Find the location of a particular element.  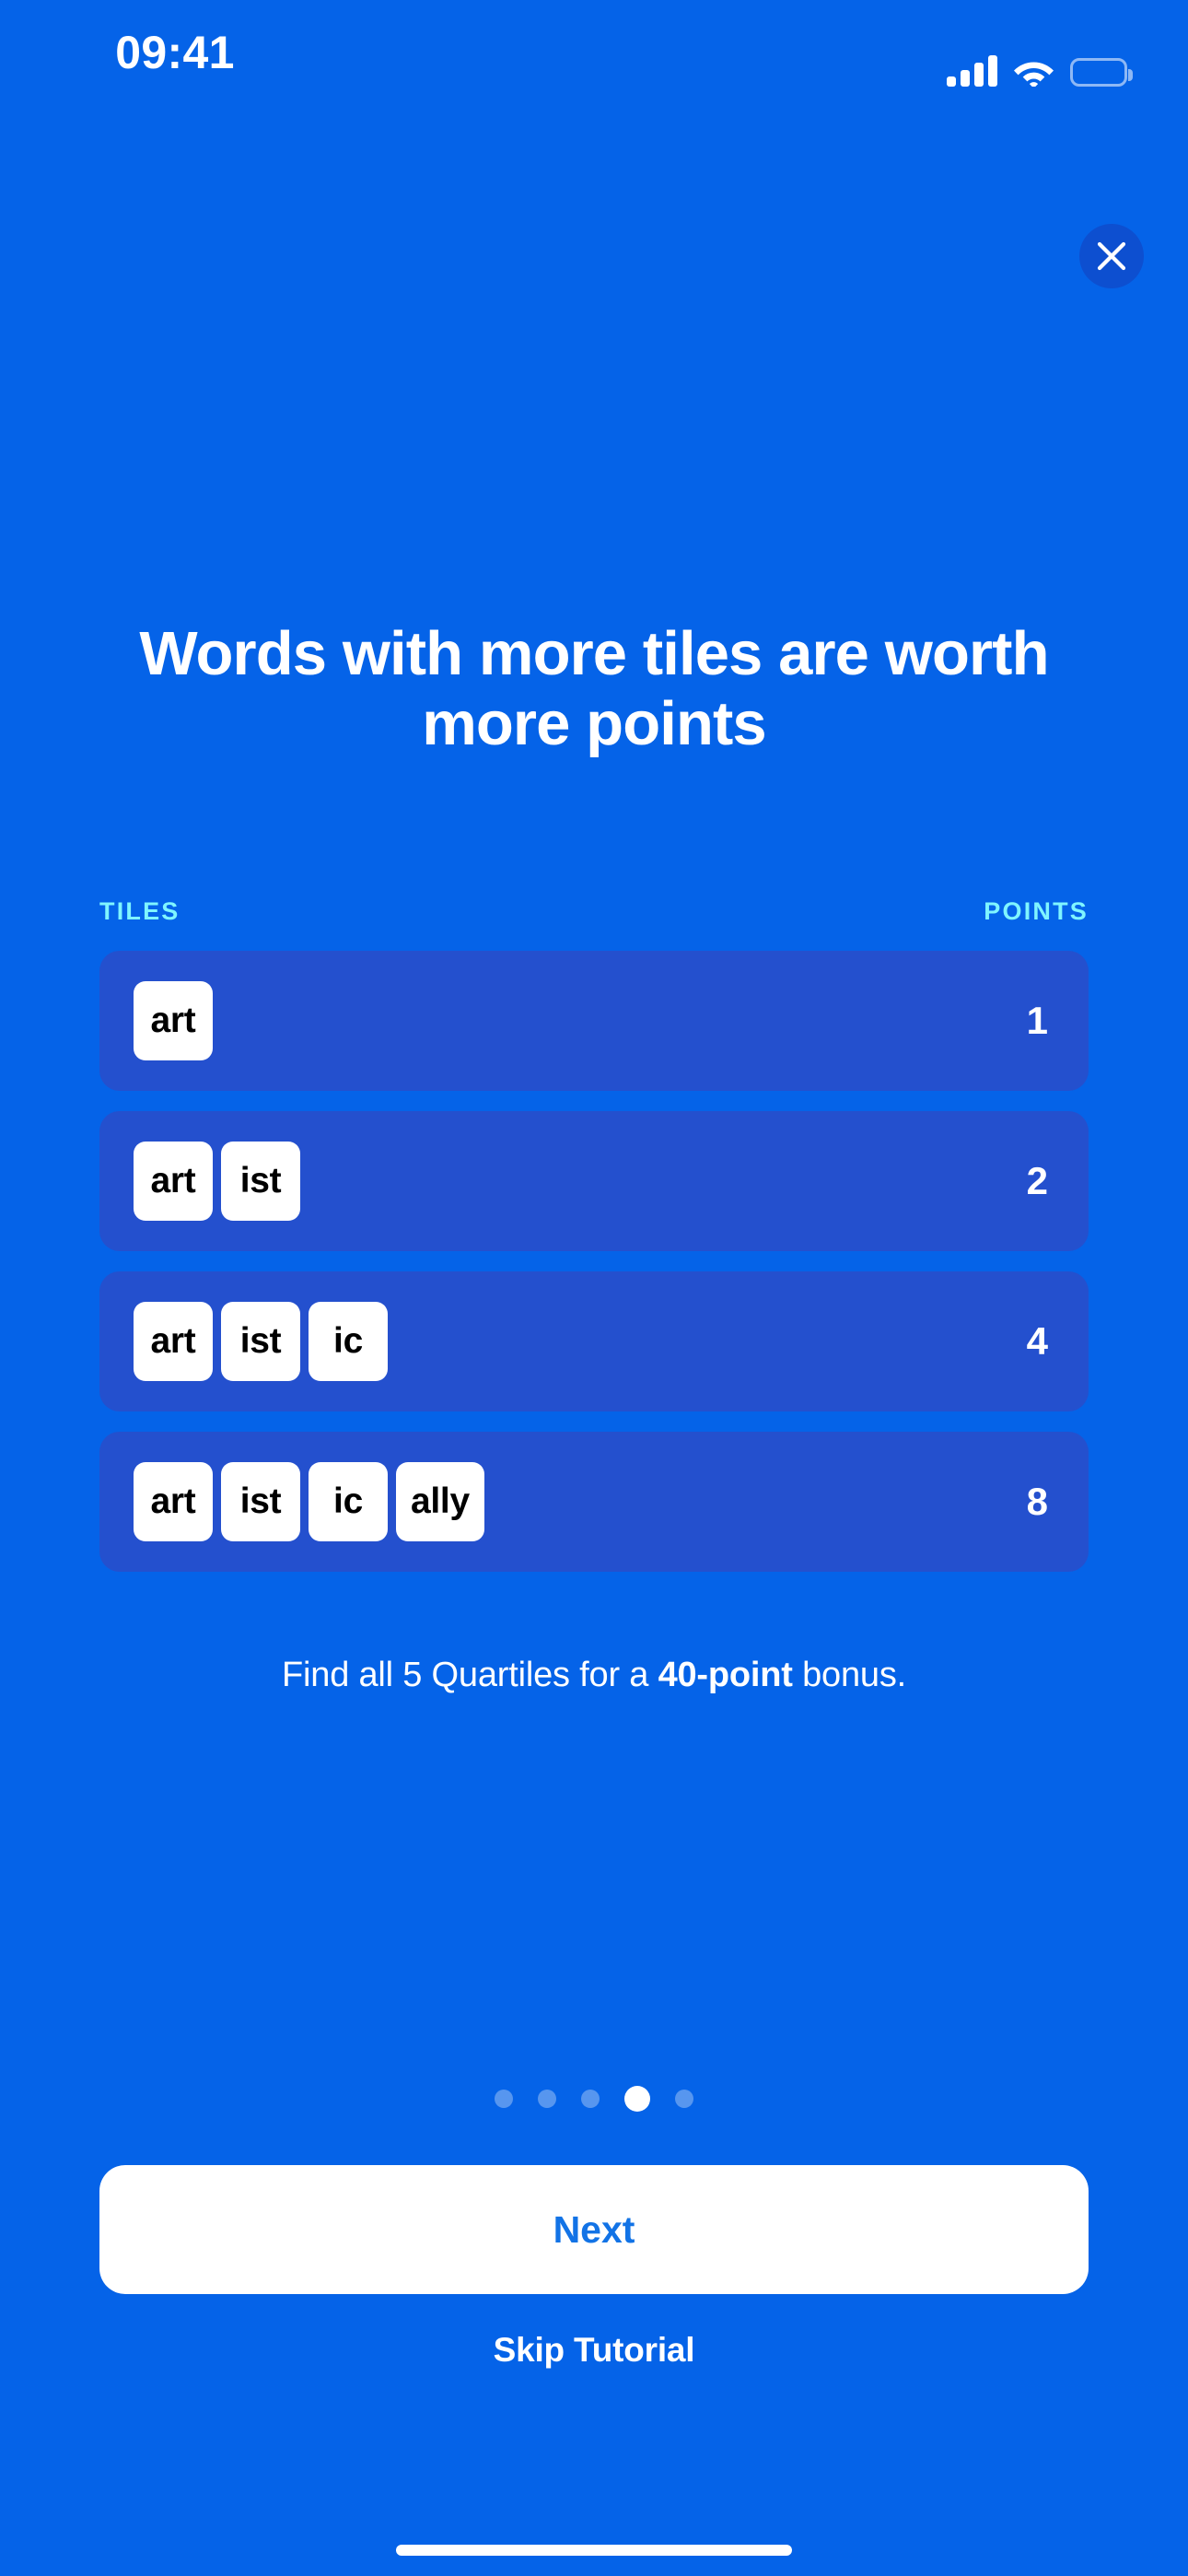

cellular-signal-icon is located at coordinates (972, 71).